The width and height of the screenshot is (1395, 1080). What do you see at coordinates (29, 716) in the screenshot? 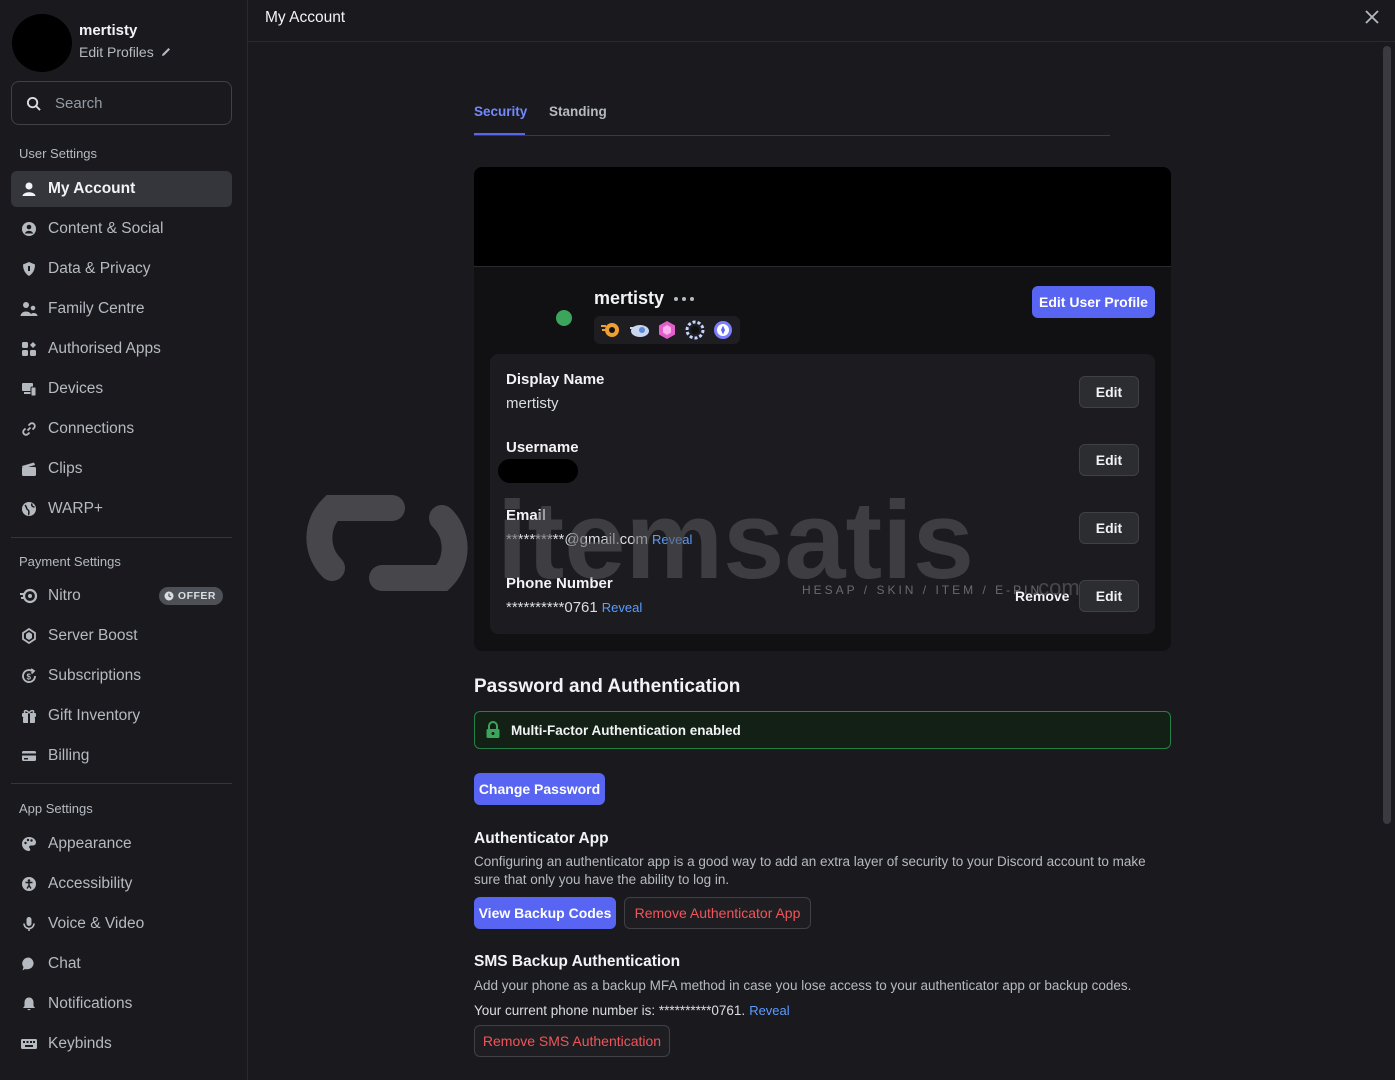
I see `gift-icon` at bounding box center [29, 716].